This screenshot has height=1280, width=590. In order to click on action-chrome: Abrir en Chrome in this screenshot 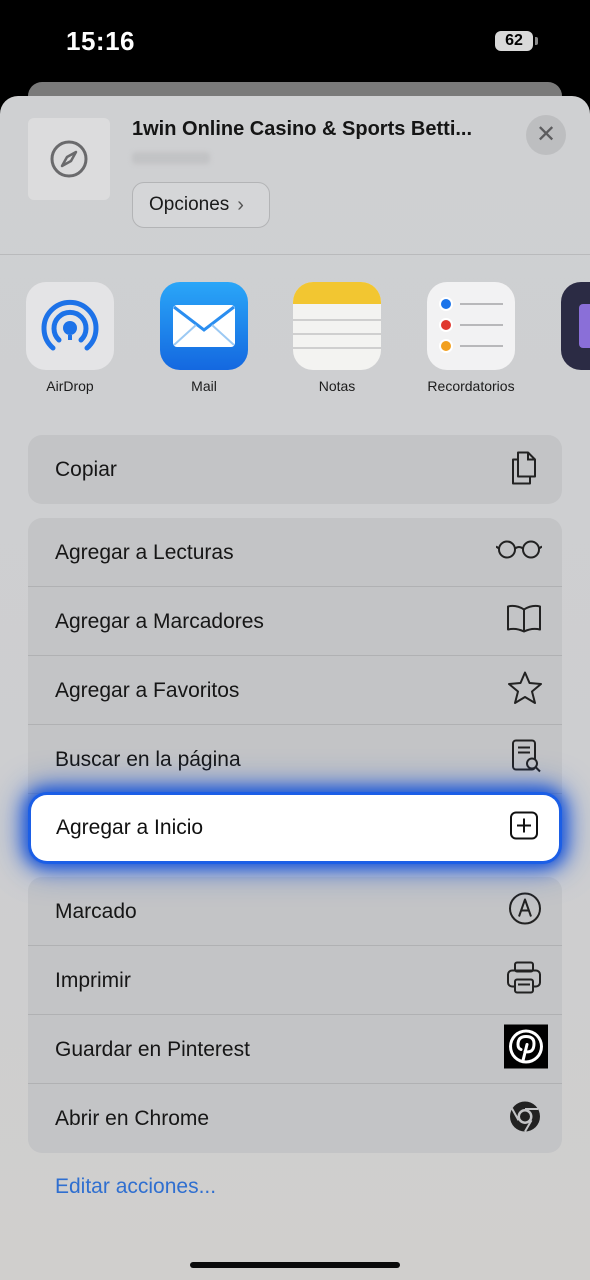, I will do `click(295, 1118)`.